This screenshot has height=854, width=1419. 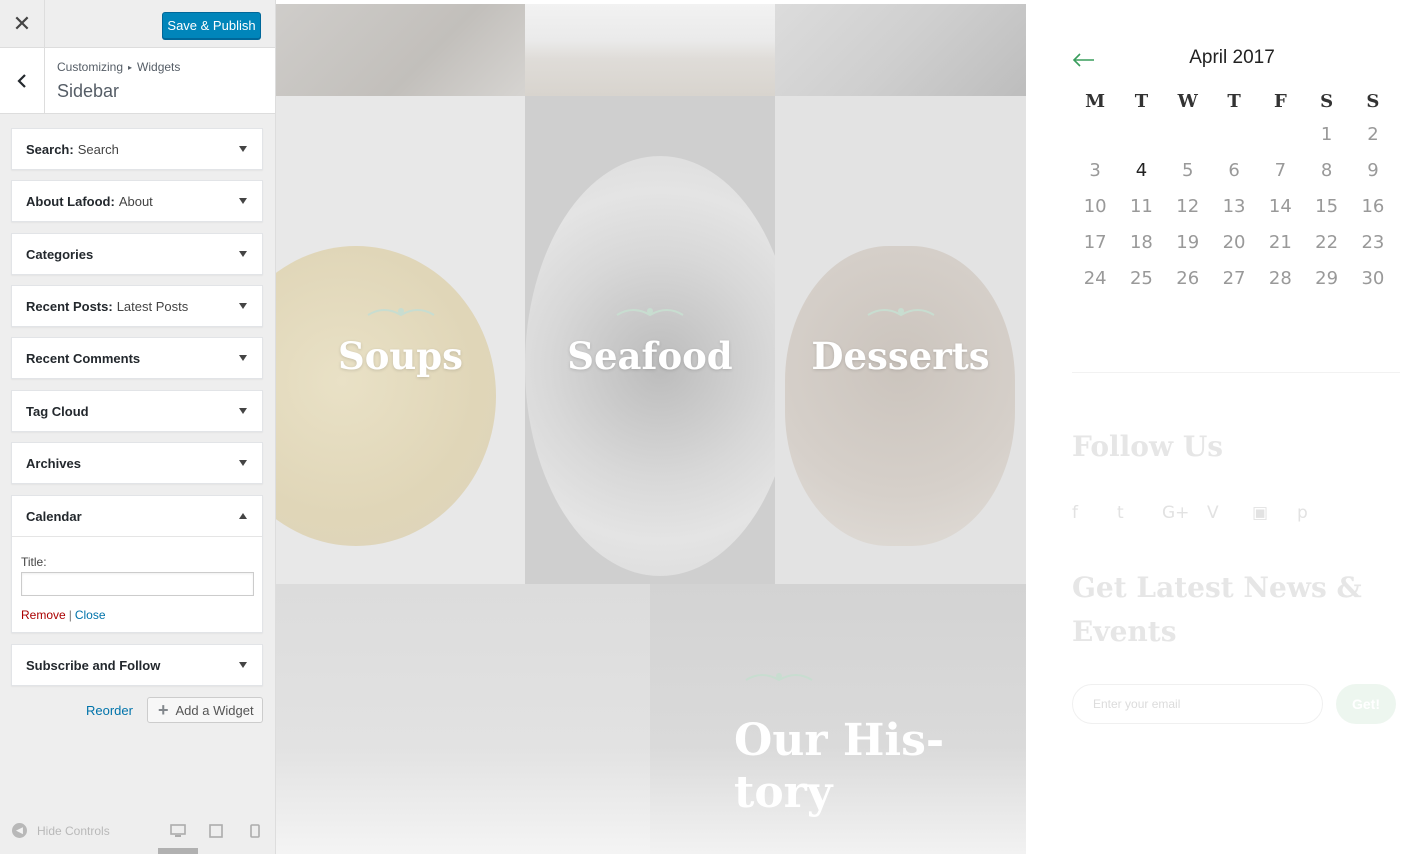 I want to click on calendar-day: 4, so click(x=1141, y=170).